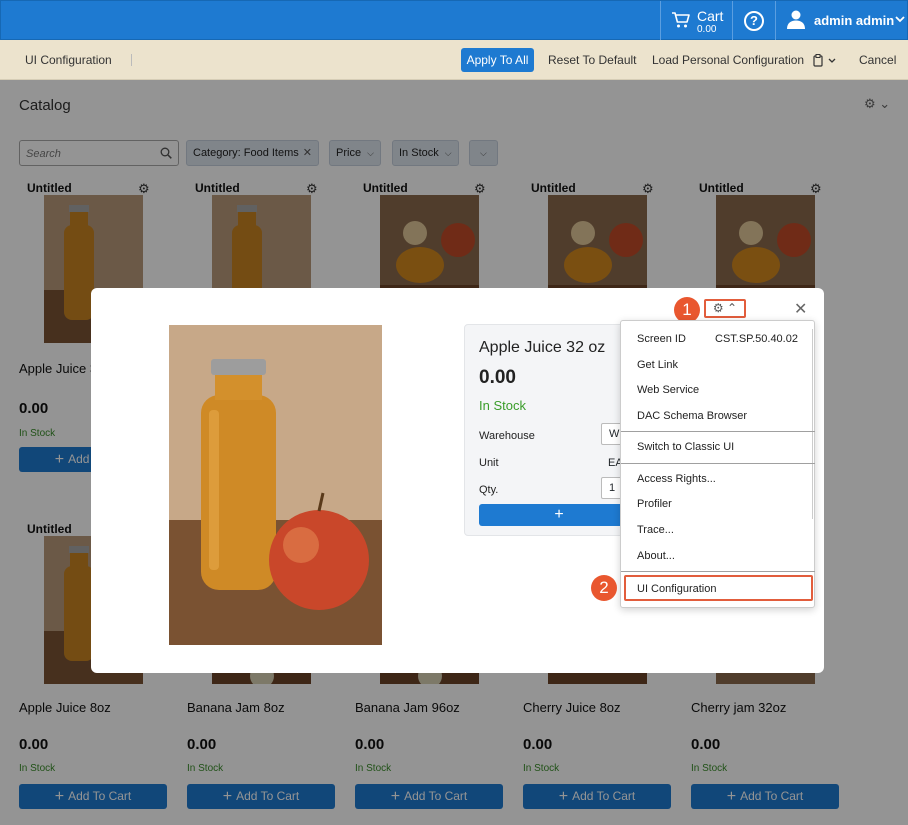  I want to click on cancel-button: Cancel, so click(877, 60).